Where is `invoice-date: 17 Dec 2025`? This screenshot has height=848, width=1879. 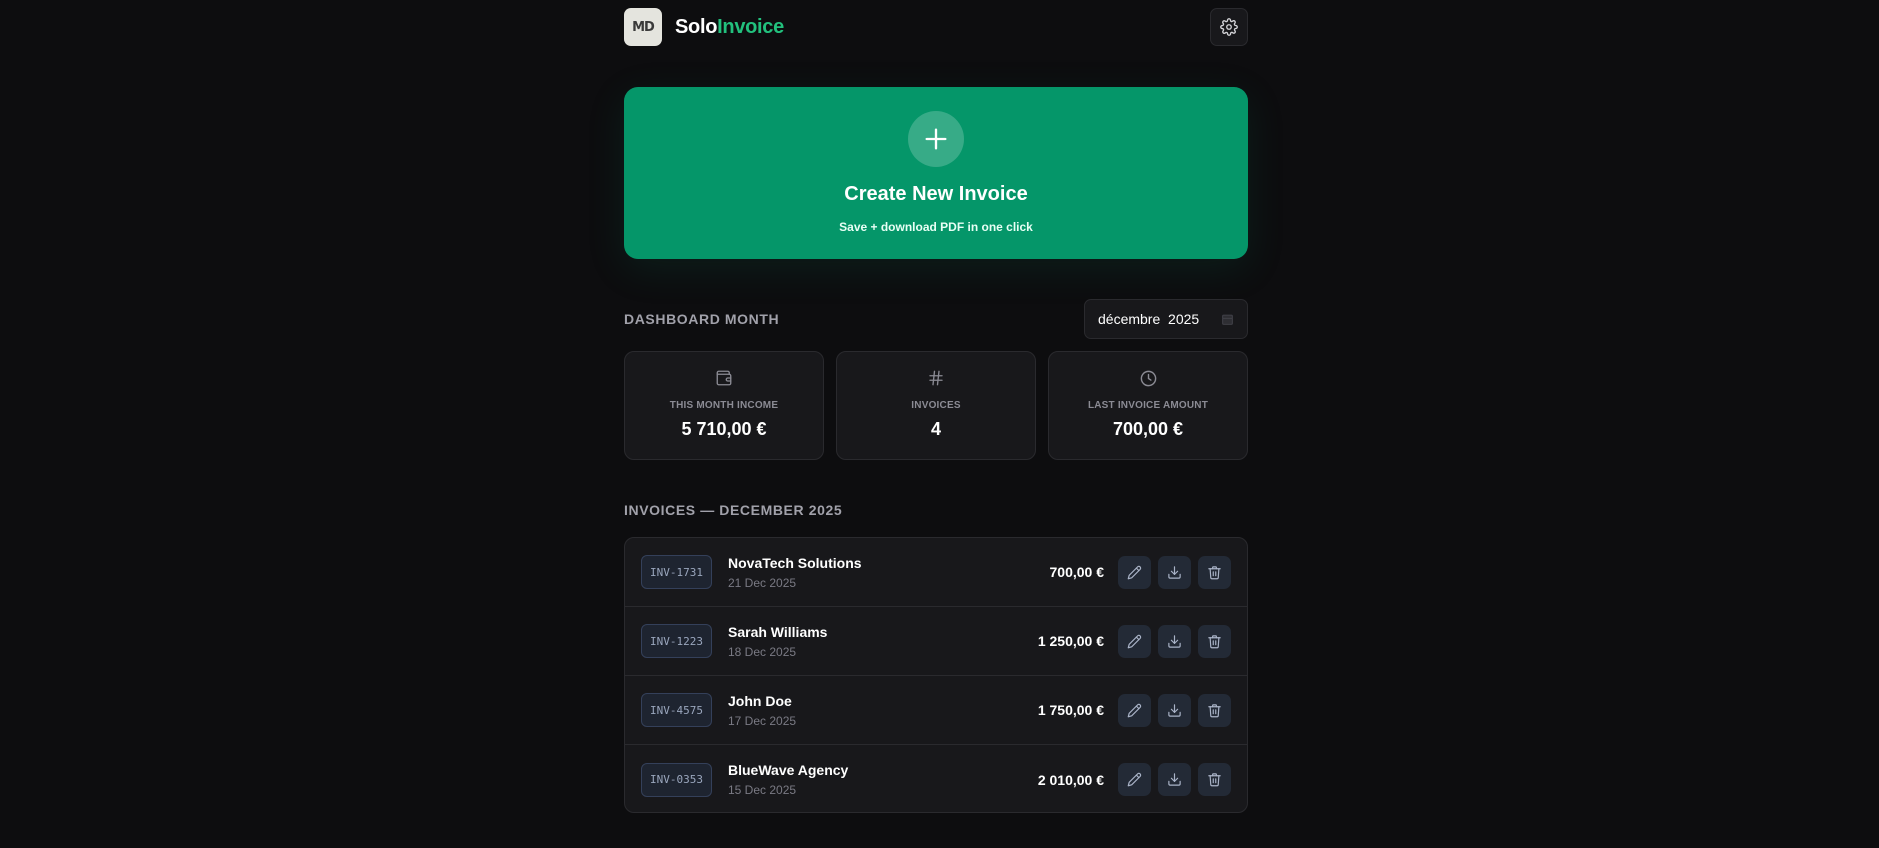 invoice-date: 17 Dec 2025 is located at coordinates (762, 720).